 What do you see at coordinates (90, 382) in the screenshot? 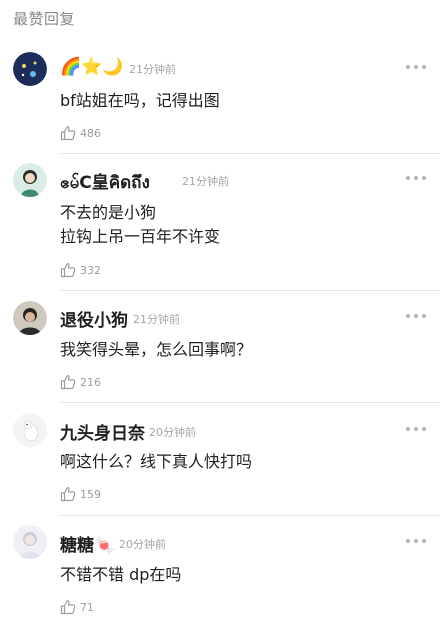
I see `like-count: 216` at bounding box center [90, 382].